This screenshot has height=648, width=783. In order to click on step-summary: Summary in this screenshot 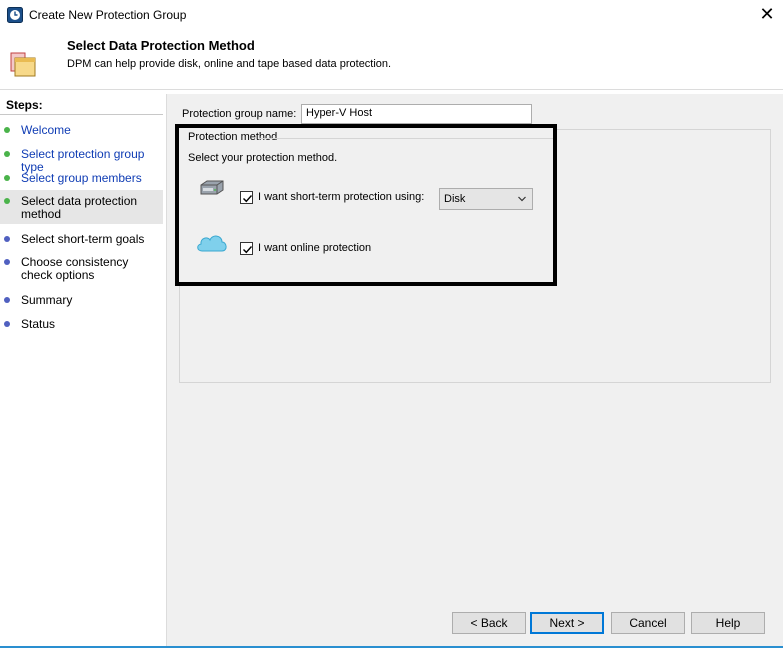, I will do `click(81, 300)`.